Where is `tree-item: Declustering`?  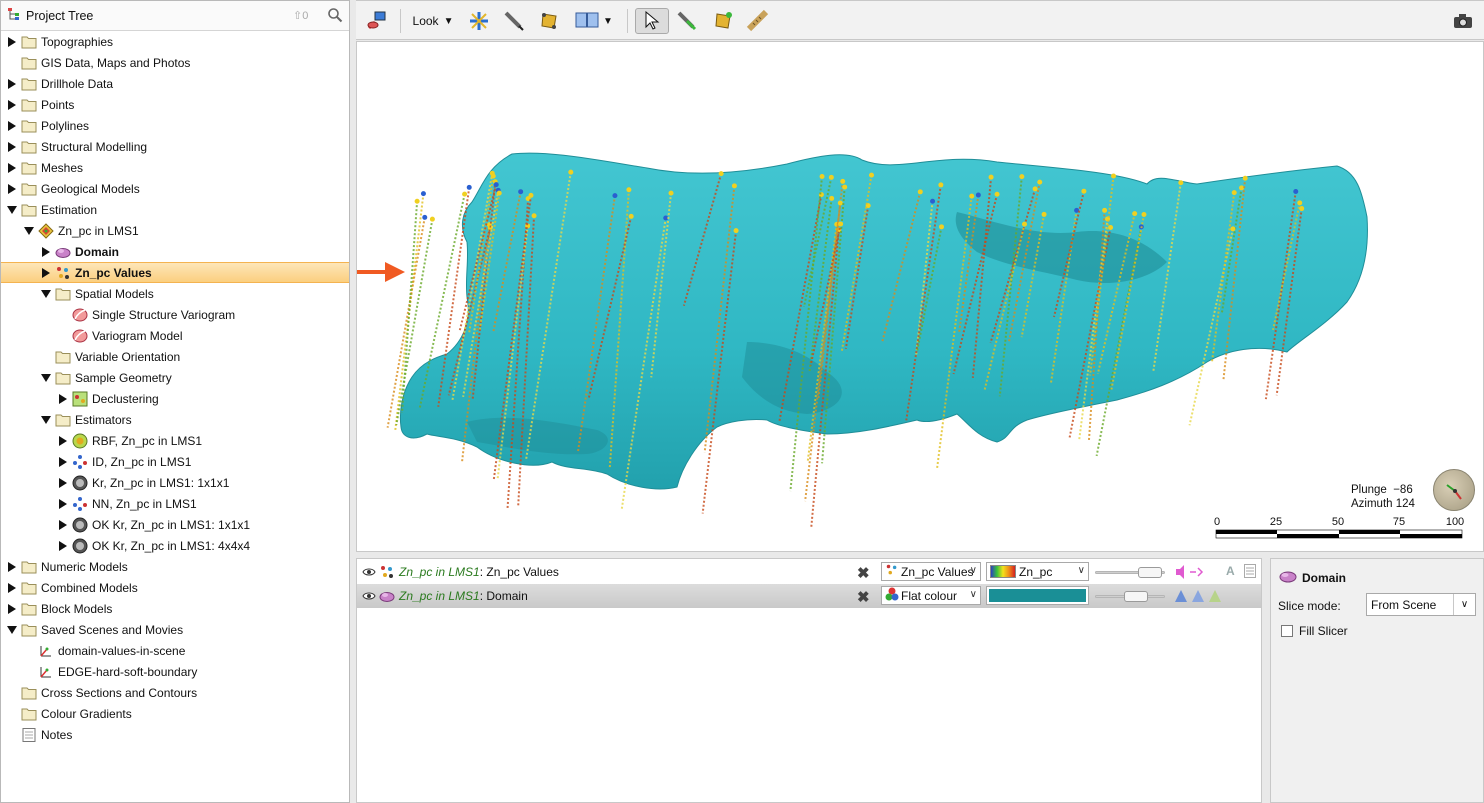 tree-item: Declustering is located at coordinates (175, 398).